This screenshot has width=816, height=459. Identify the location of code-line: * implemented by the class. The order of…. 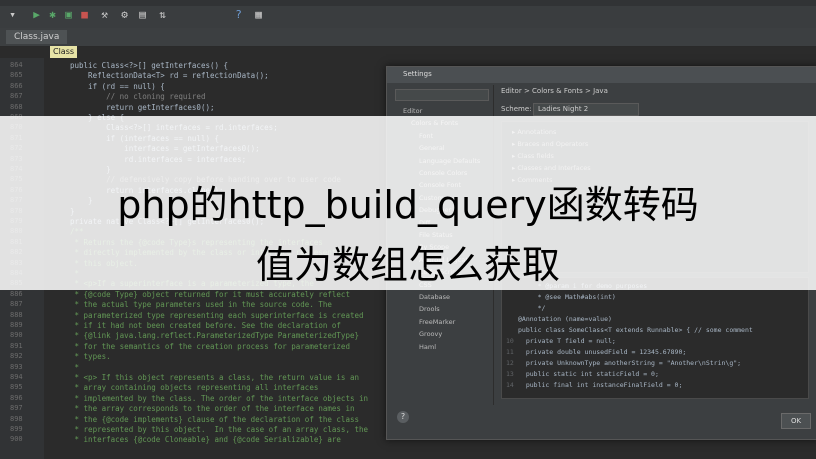
(219, 398).